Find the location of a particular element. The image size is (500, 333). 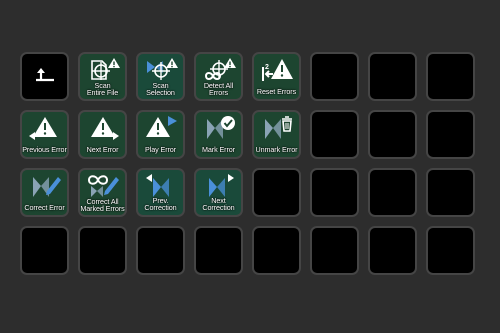

svg-text: 2 is located at coordinates (267, 67).